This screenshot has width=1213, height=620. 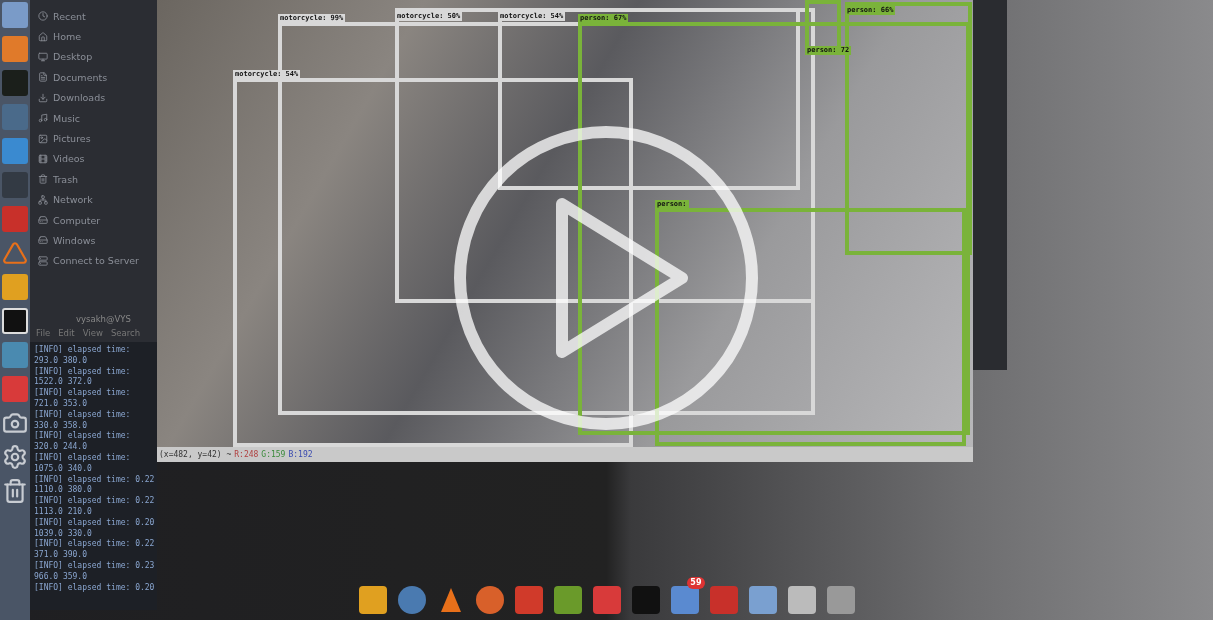 What do you see at coordinates (66, 333) in the screenshot?
I see `menu-item: Edit` at bounding box center [66, 333].